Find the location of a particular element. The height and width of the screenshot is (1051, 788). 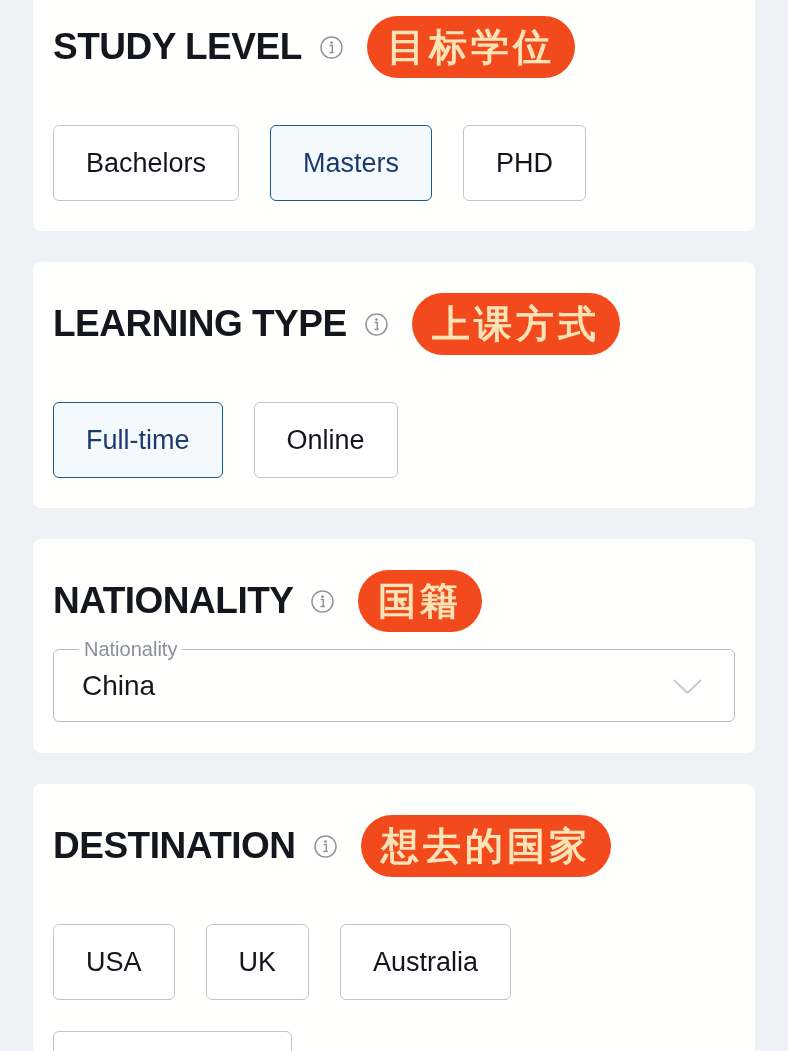

option-button: USA is located at coordinates (114, 962).